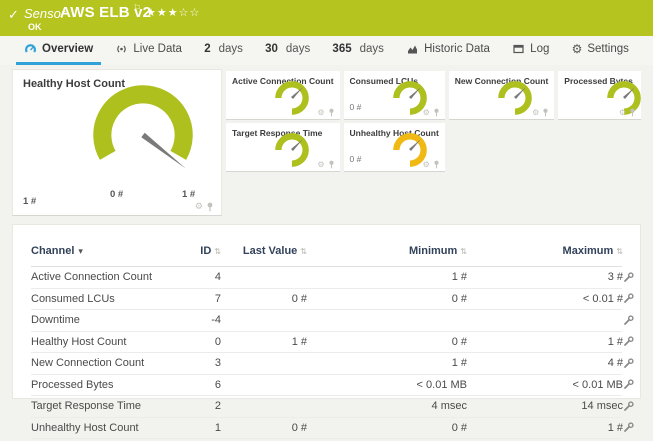 The image size is (653, 441). I want to click on sensor-status-badge: OK, so click(35, 27).